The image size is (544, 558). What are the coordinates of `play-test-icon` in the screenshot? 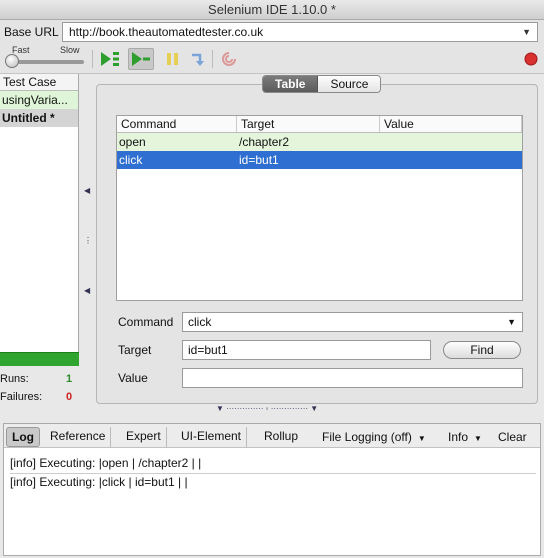 It's located at (141, 59).